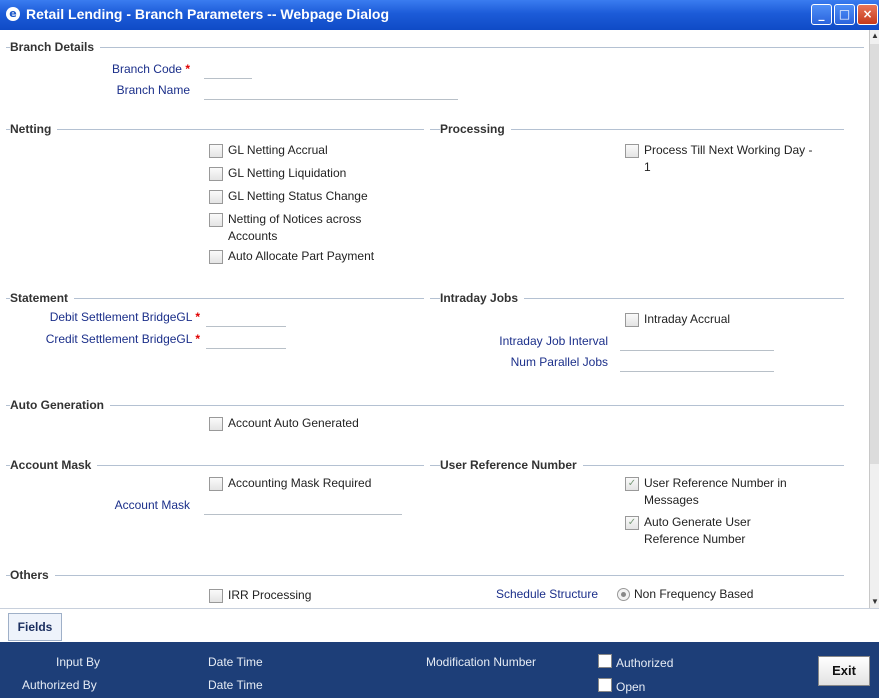 Image resolution: width=879 pixels, height=698 pixels. I want to click on netting-heading: Netting, so click(34, 129).